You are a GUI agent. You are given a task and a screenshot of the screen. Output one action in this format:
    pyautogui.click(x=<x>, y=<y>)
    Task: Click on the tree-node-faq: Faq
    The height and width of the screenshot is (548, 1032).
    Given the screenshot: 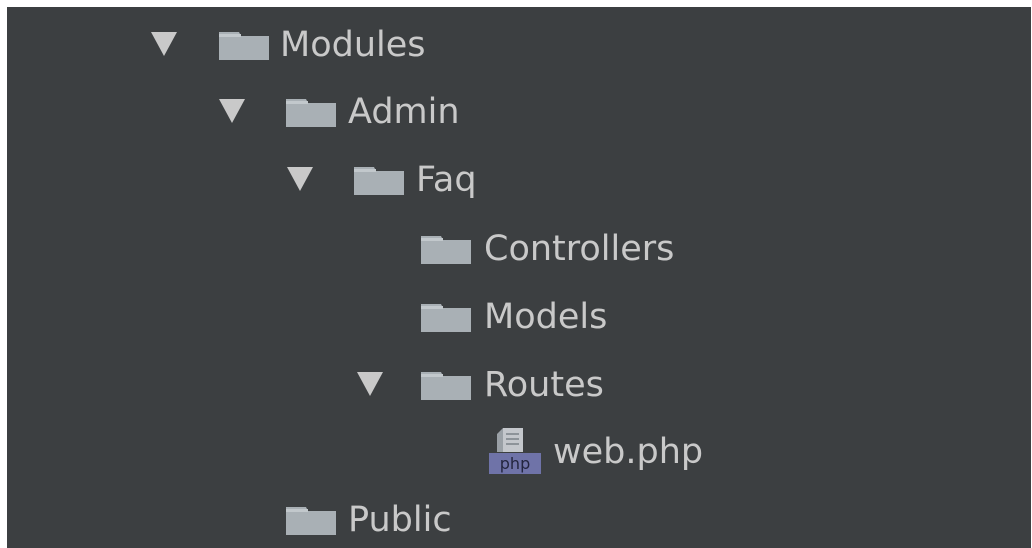 What is the action you would take?
    pyautogui.click(x=519, y=178)
    